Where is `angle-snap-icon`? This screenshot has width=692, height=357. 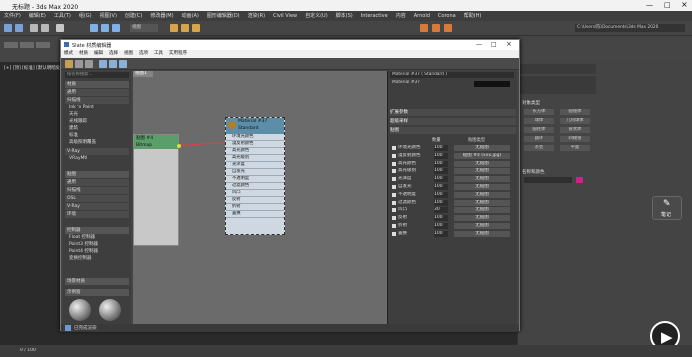 angle-snap-icon is located at coordinates (185, 28).